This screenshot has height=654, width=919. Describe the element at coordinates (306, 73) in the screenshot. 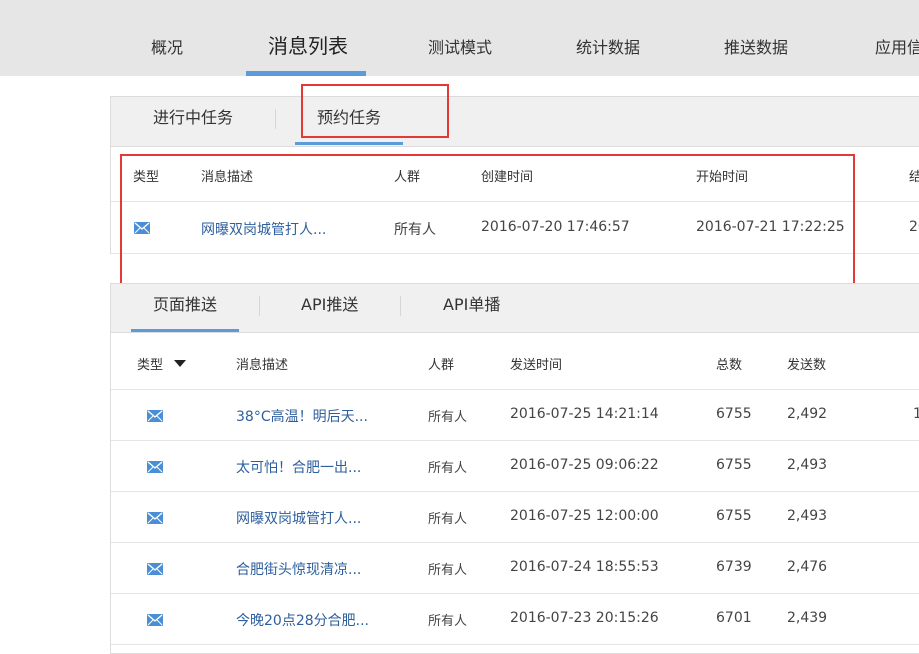

I see `nav-active-indicator` at that location.